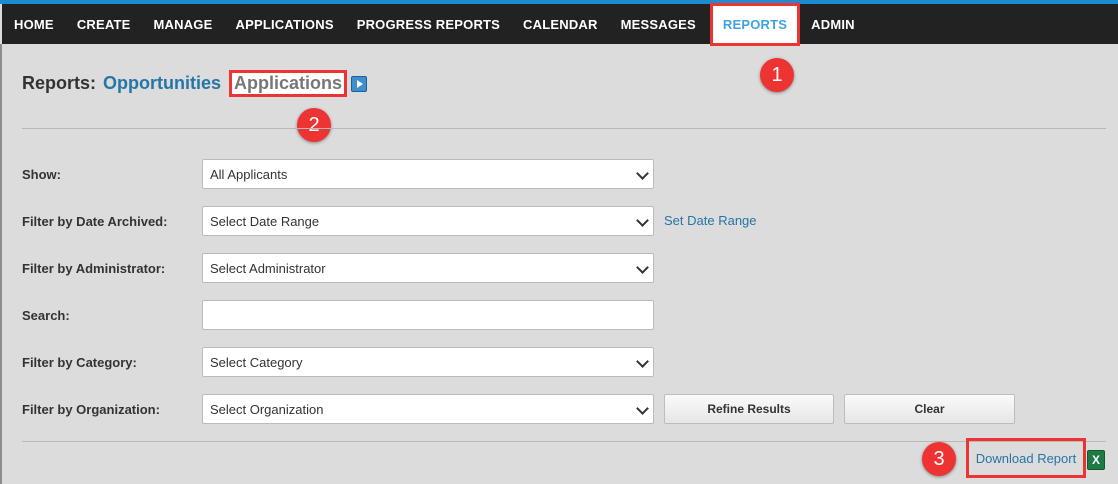 This screenshot has height=484, width=1118. What do you see at coordinates (249, 174) in the screenshot?
I see `show-select-value: All Applicants` at bounding box center [249, 174].